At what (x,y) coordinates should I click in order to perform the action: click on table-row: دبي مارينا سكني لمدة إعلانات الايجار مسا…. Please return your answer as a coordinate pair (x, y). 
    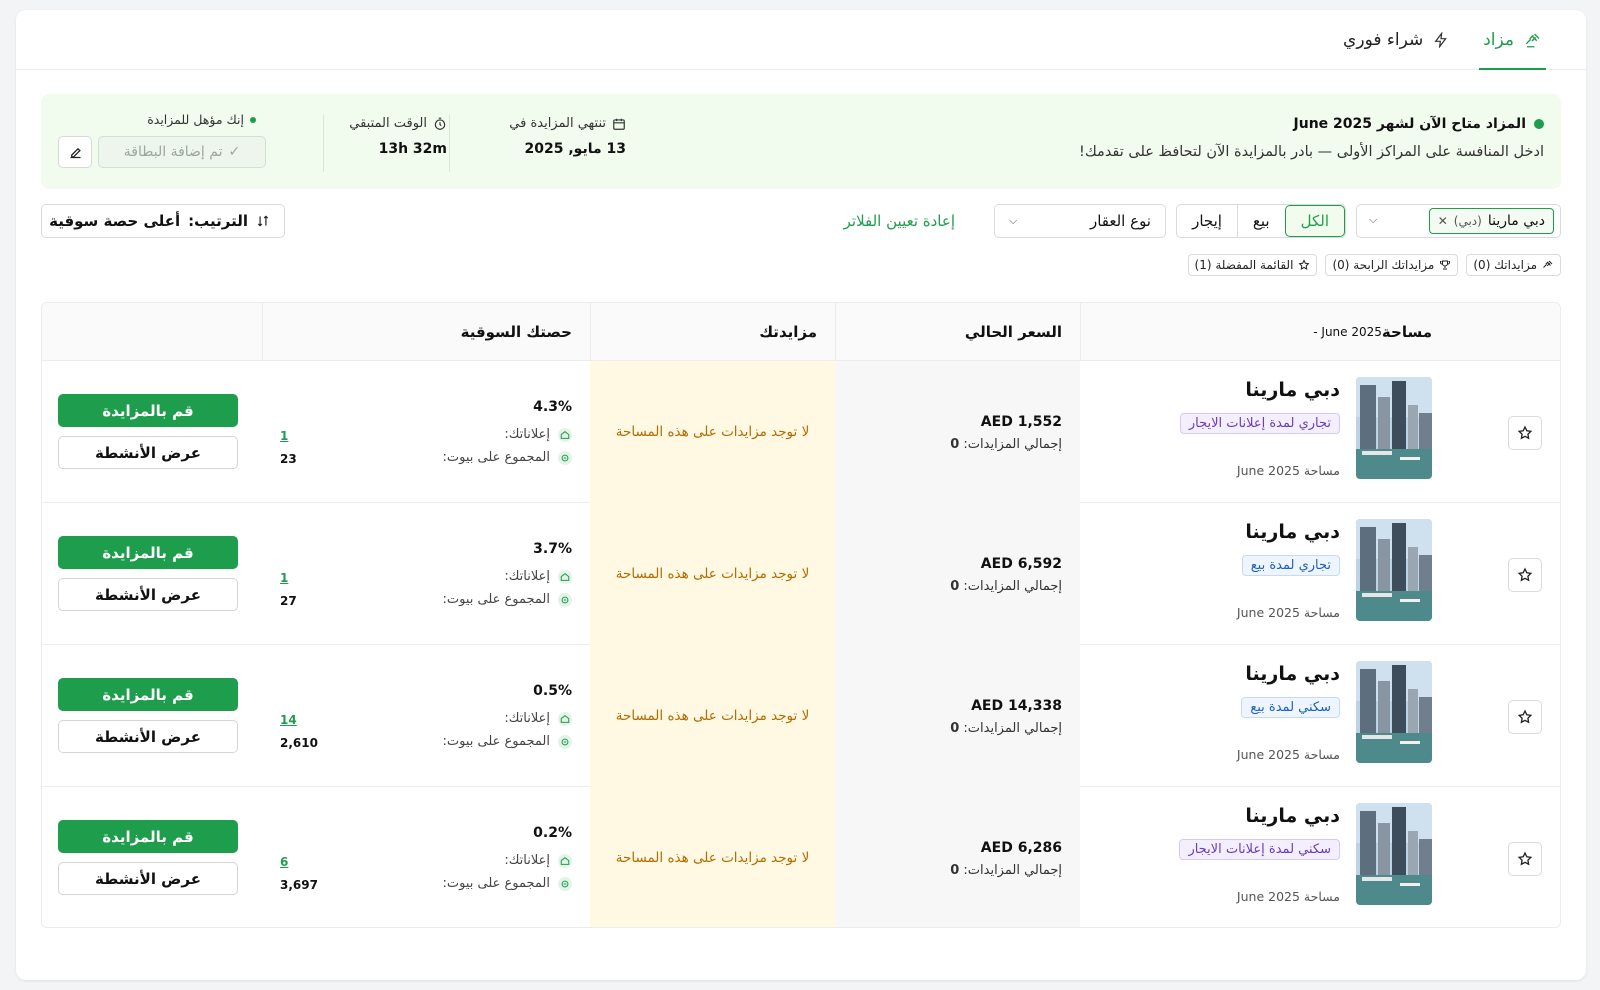
    Looking at the image, I should click on (801, 857).